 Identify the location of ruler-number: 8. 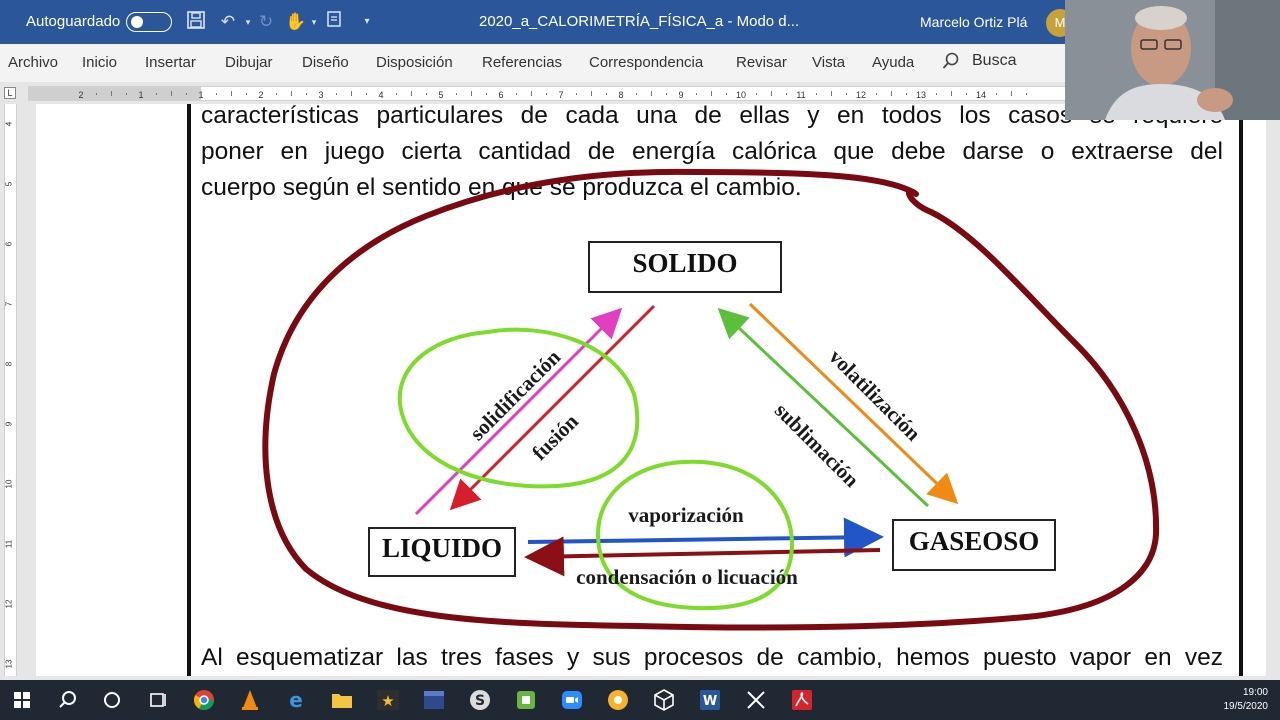
(620, 95).